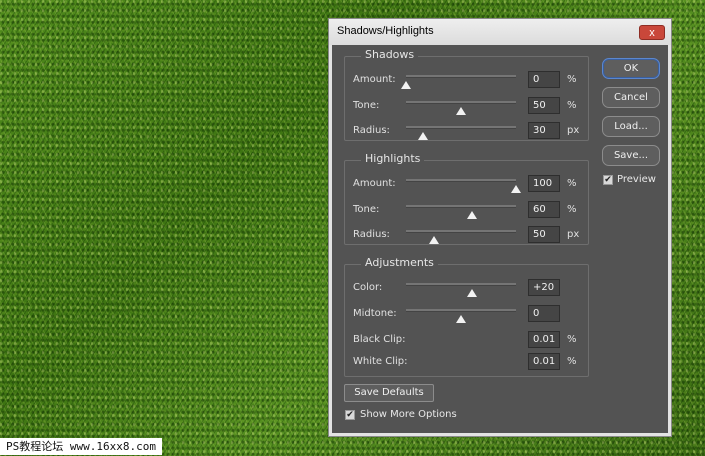 Image resolution: width=705 pixels, height=456 pixels. I want to click on close-button: x, so click(652, 32).